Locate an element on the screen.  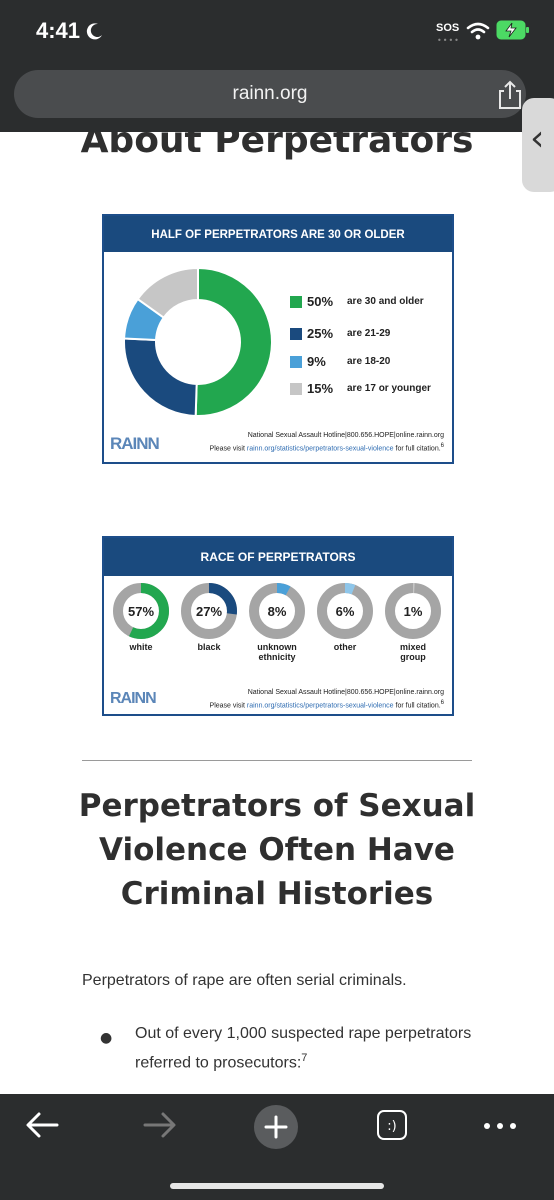
side-panel-handle: ‹ is located at coordinates (538, 145).